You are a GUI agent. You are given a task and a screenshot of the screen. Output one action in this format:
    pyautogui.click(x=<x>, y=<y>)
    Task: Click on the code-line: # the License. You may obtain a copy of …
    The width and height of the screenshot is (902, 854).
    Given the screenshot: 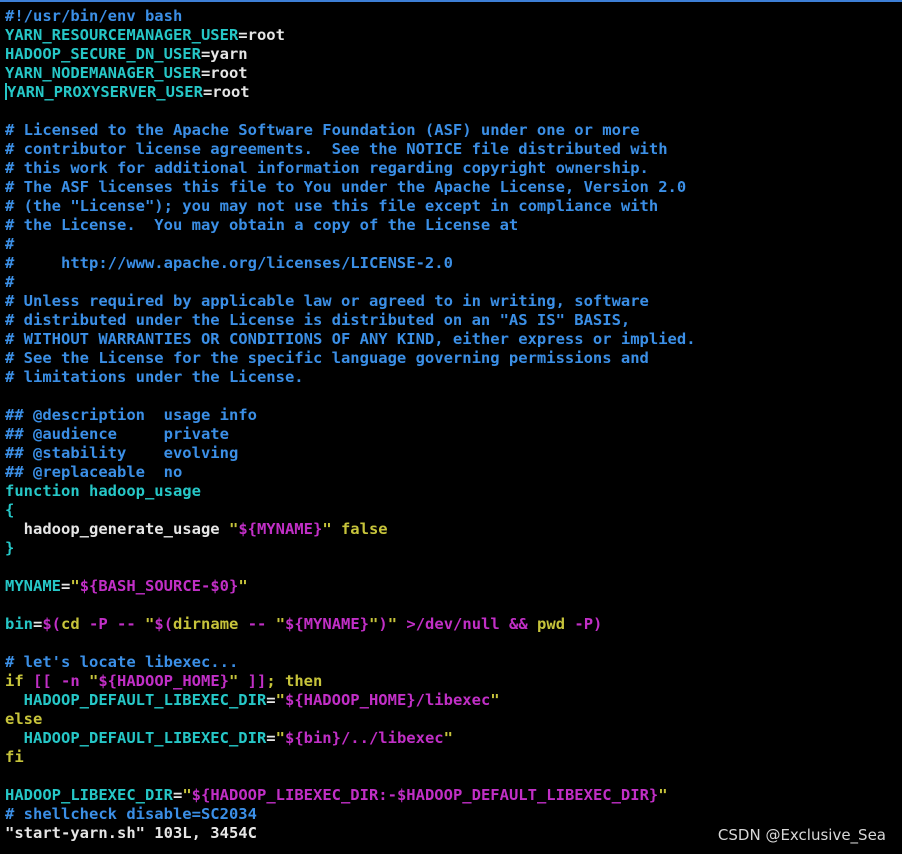 What is the action you would take?
    pyautogui.click(x=350, y=225)
    